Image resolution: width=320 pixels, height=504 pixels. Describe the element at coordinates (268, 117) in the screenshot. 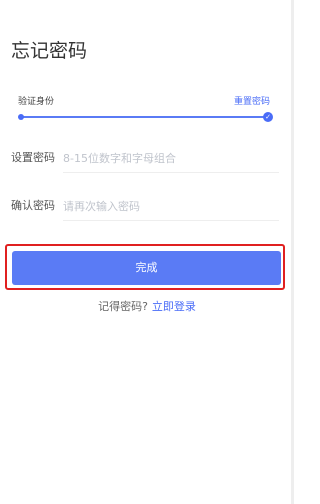

I see `checkmark-icon: ✓` at that location.